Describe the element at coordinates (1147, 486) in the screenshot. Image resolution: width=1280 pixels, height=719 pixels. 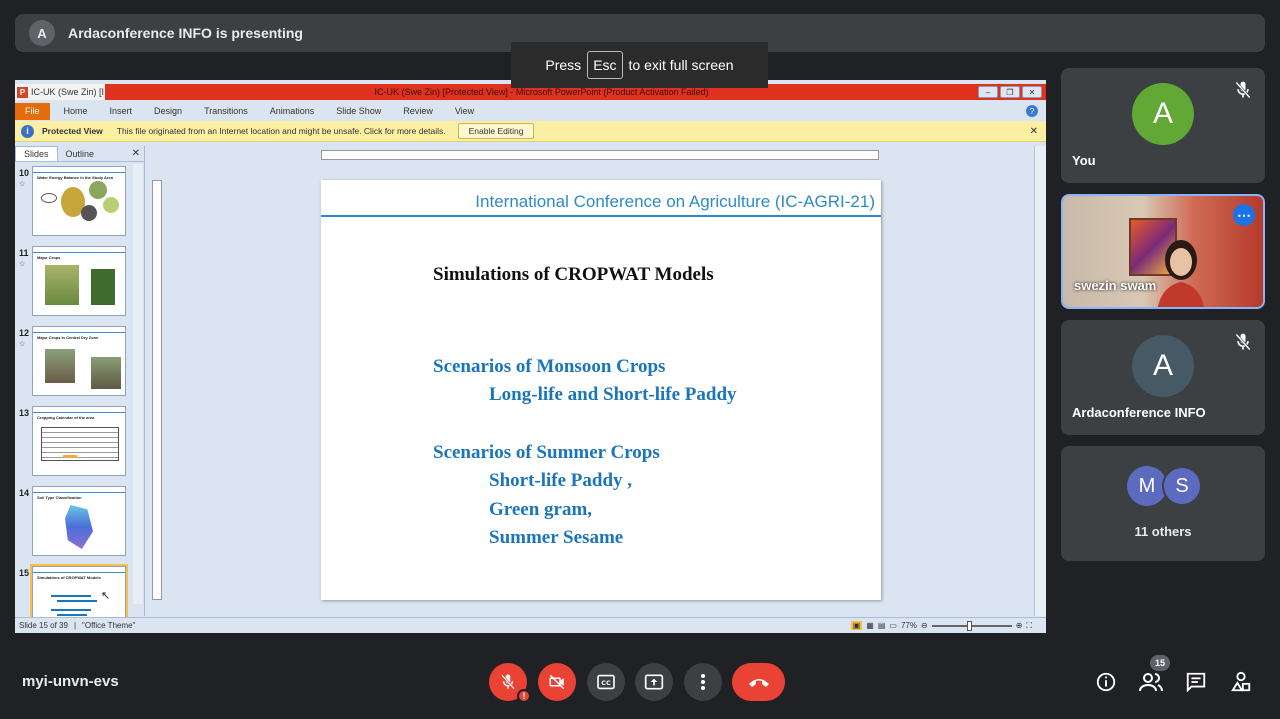
I see `avatar-m: M` at that location.